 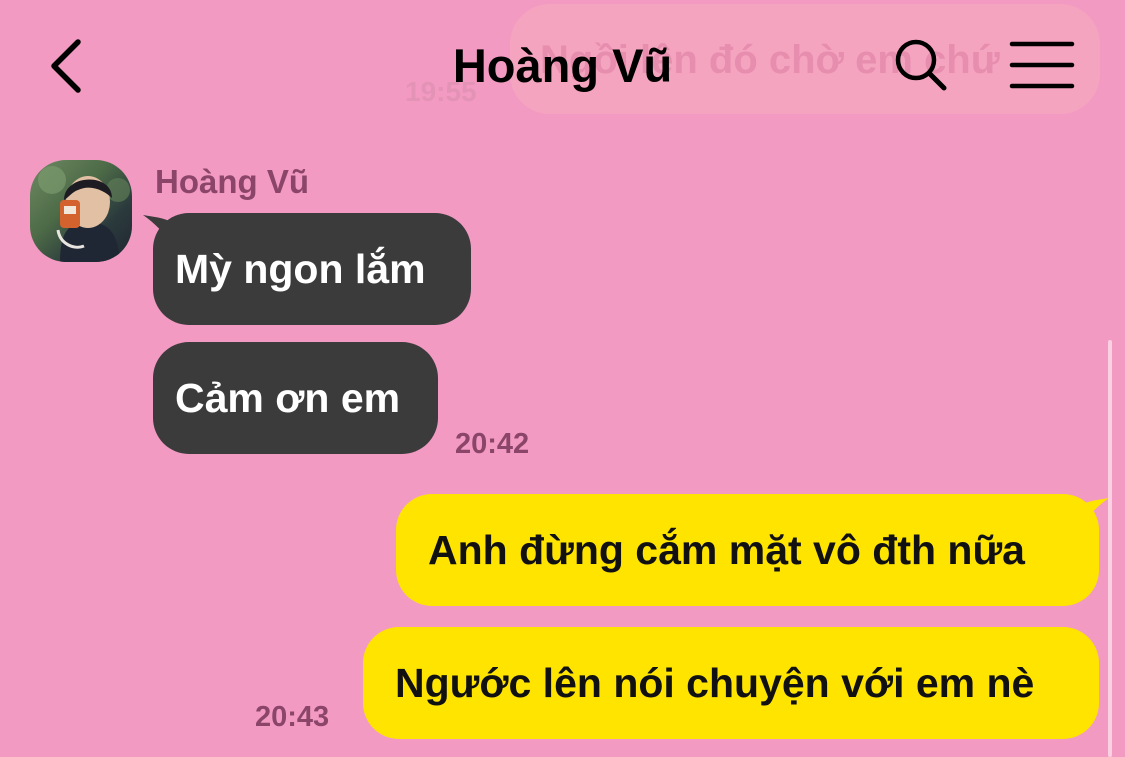 I want to click on menu-button, so click(x=1043, y=65).